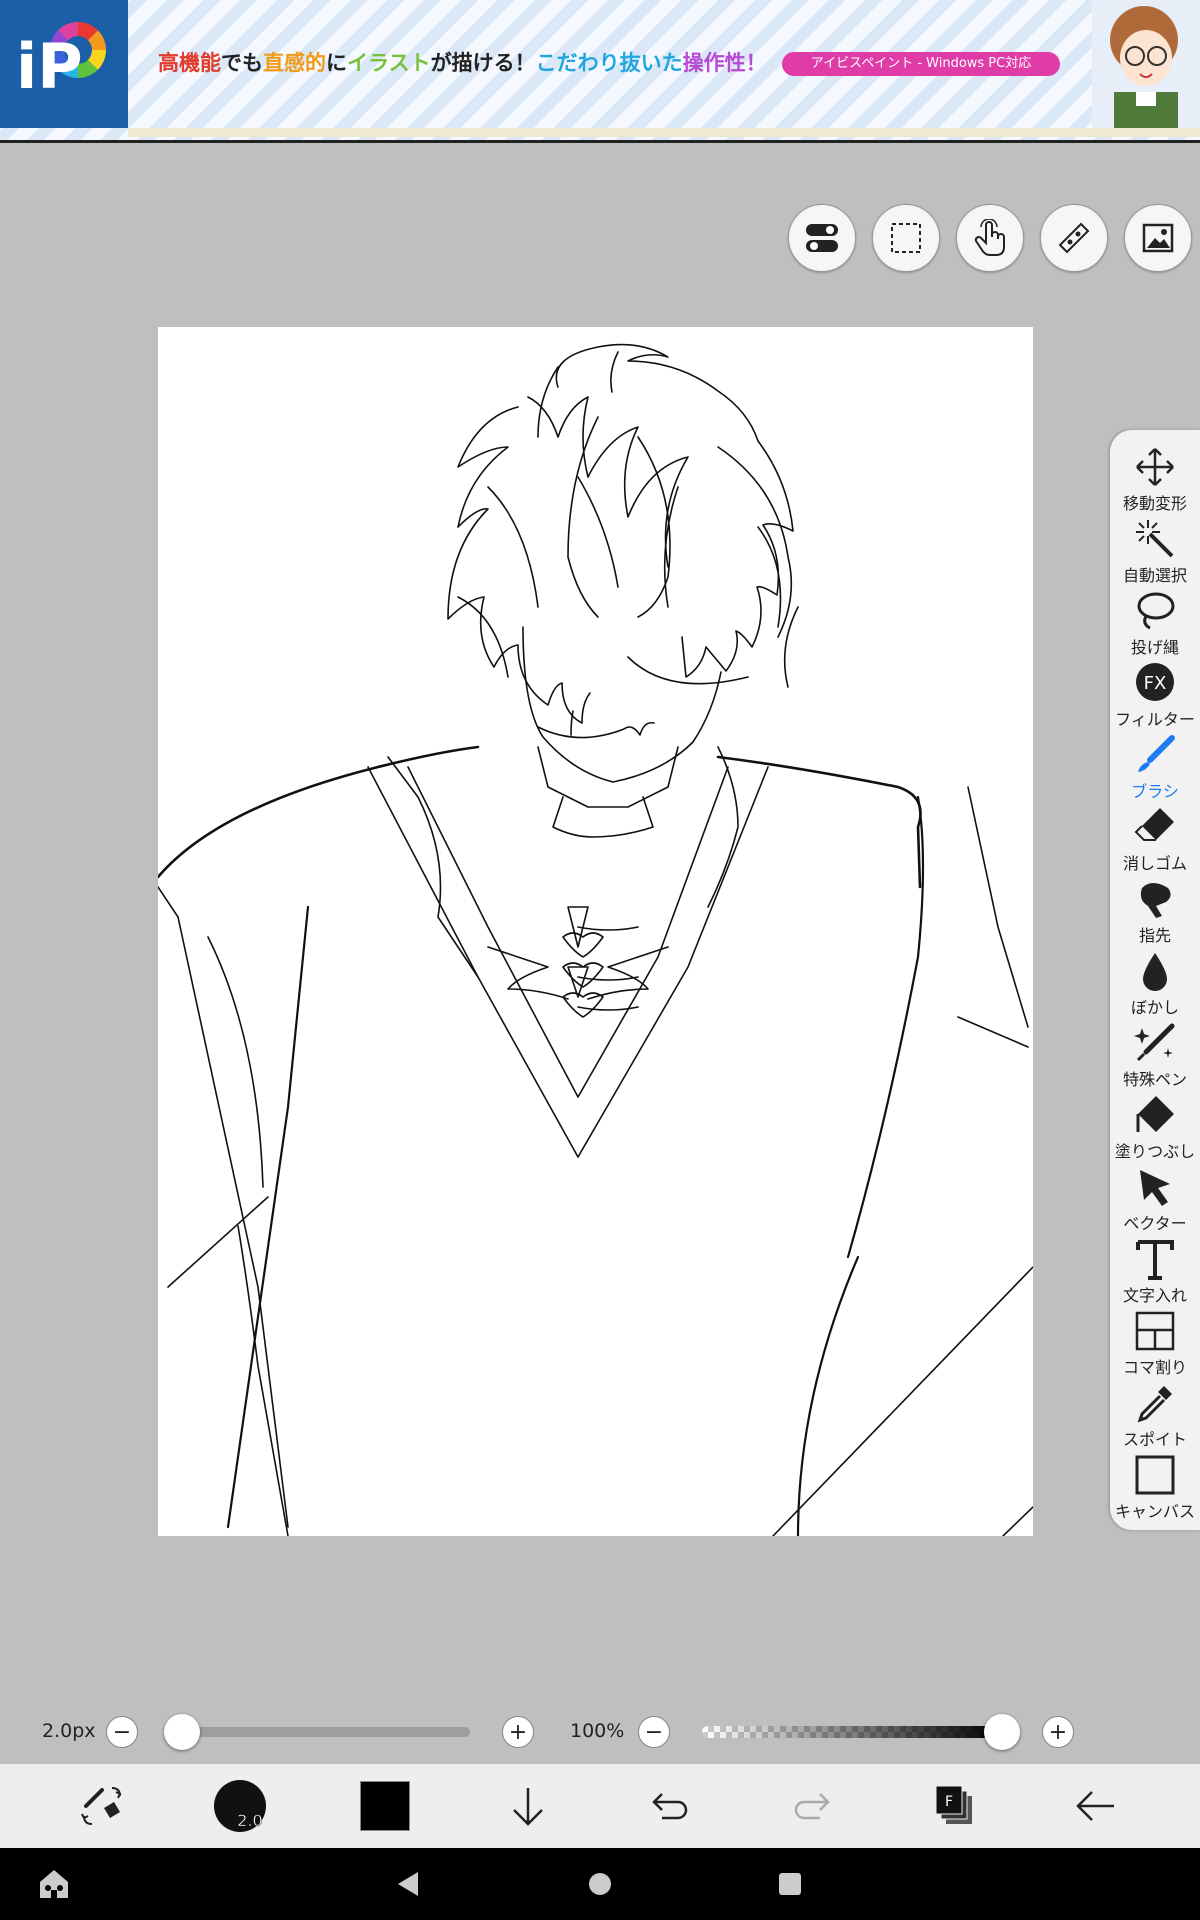 Image resolution: width=1200 pixels, height=1920 pixels. What do you see at coordinates (323, 1732) in the screenshot?
I see `brush-size-slider` at bounding box center [323, 1732].